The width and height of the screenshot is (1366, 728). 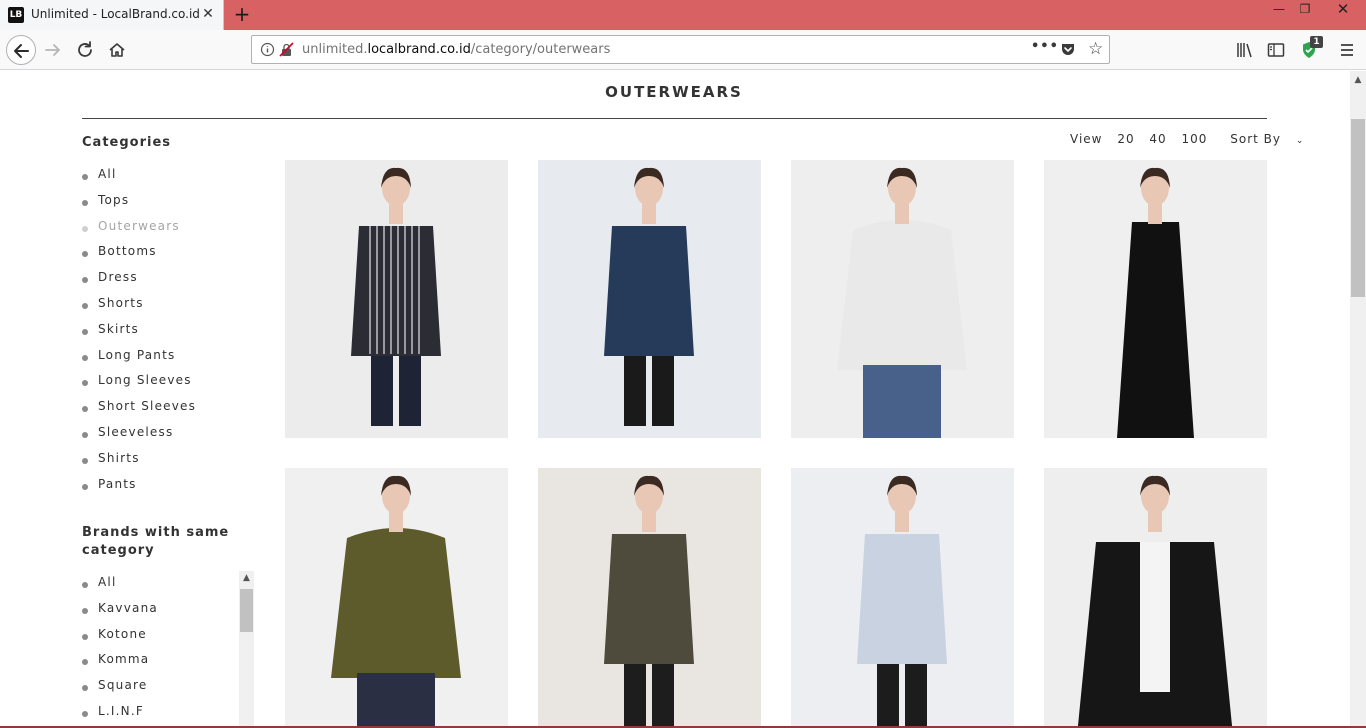 I want to click on insecure-lock-icon, so click(x=286, y=49).